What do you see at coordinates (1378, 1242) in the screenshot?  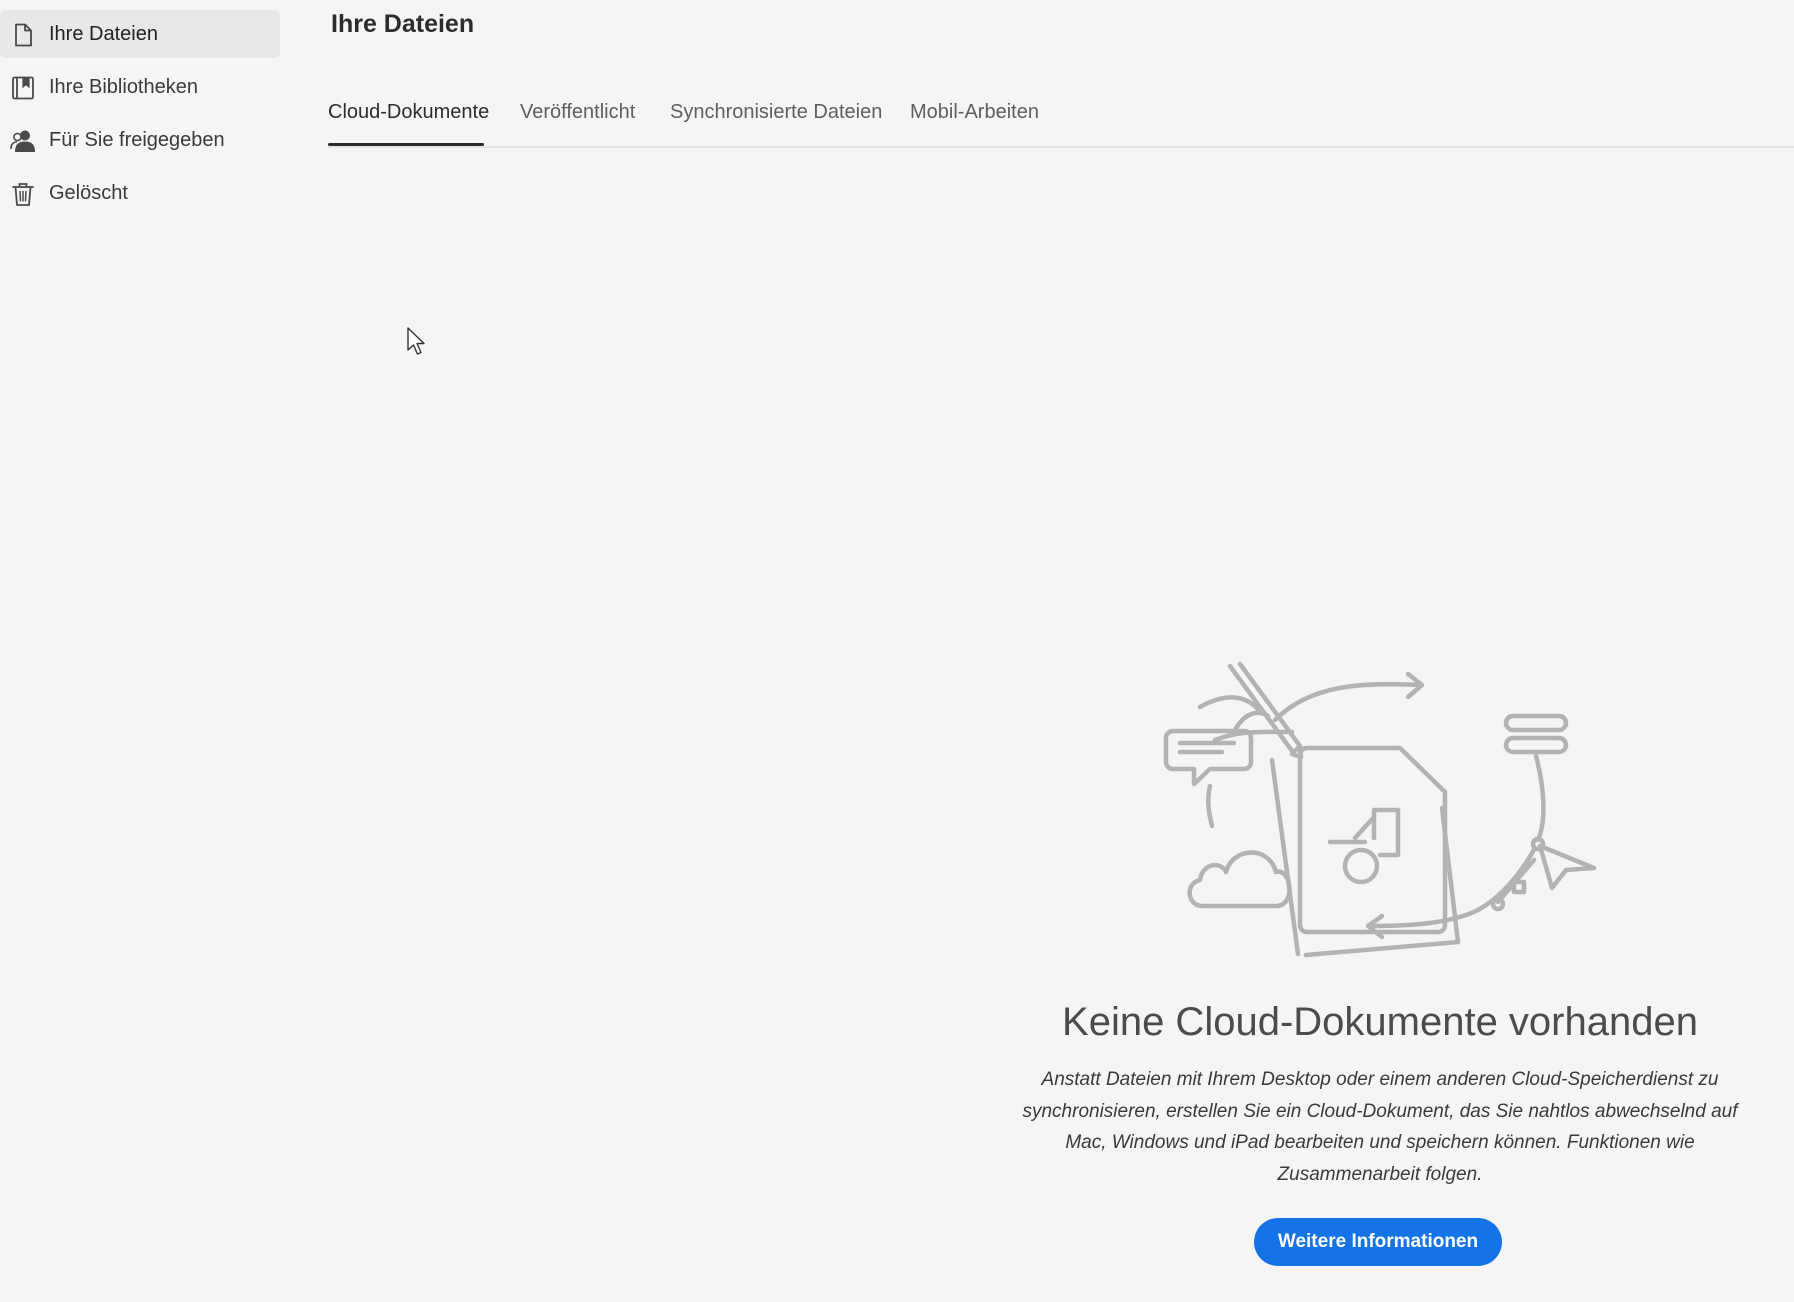 I see `weitere-informationen-button: Weitere Informationen` at bounding box center [1378, 1242].